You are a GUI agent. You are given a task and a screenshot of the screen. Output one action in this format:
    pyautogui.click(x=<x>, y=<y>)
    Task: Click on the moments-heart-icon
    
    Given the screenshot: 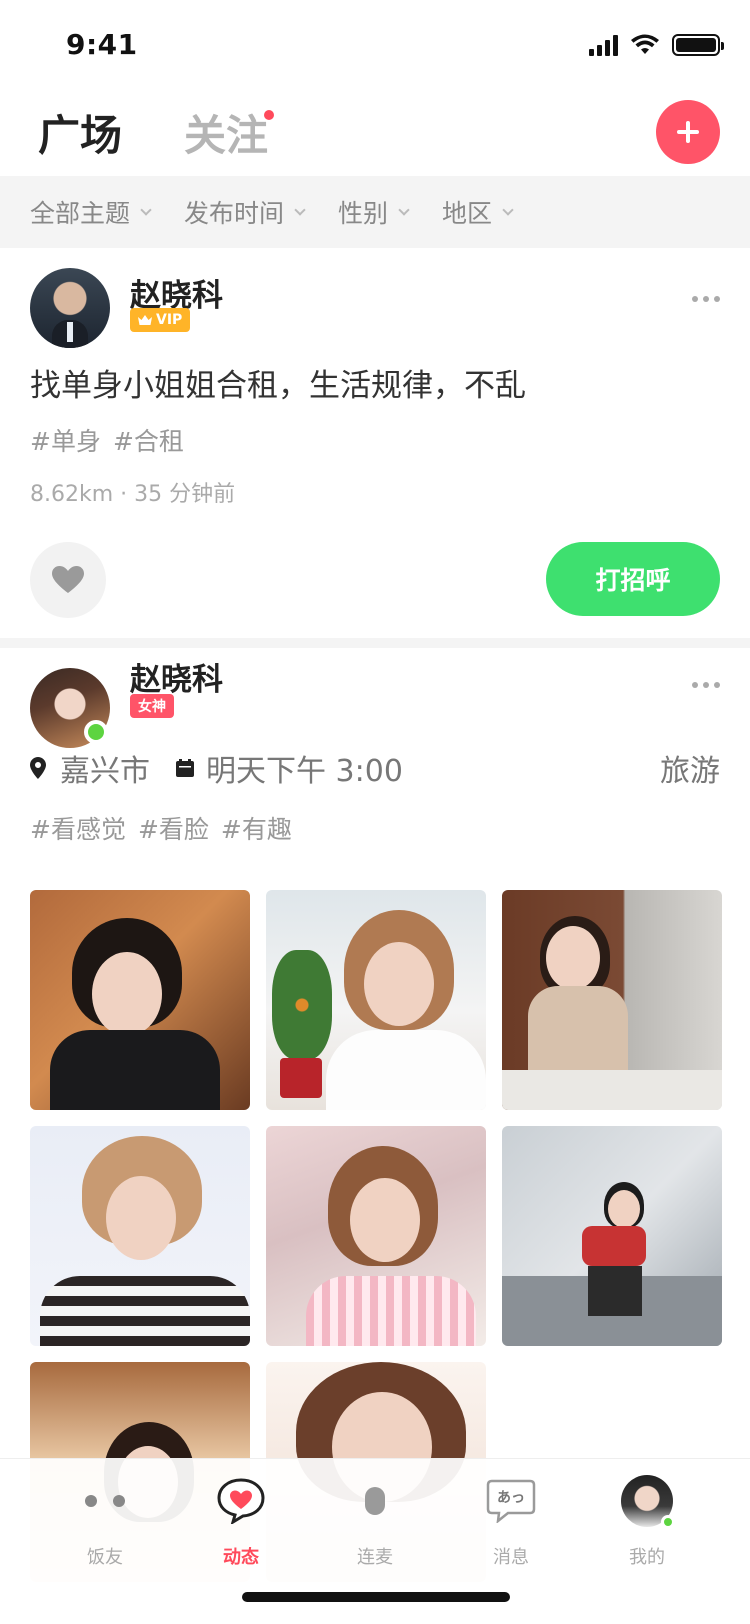 What is the action you would take?
    pyautogui.click(x=241, y=1501)
    